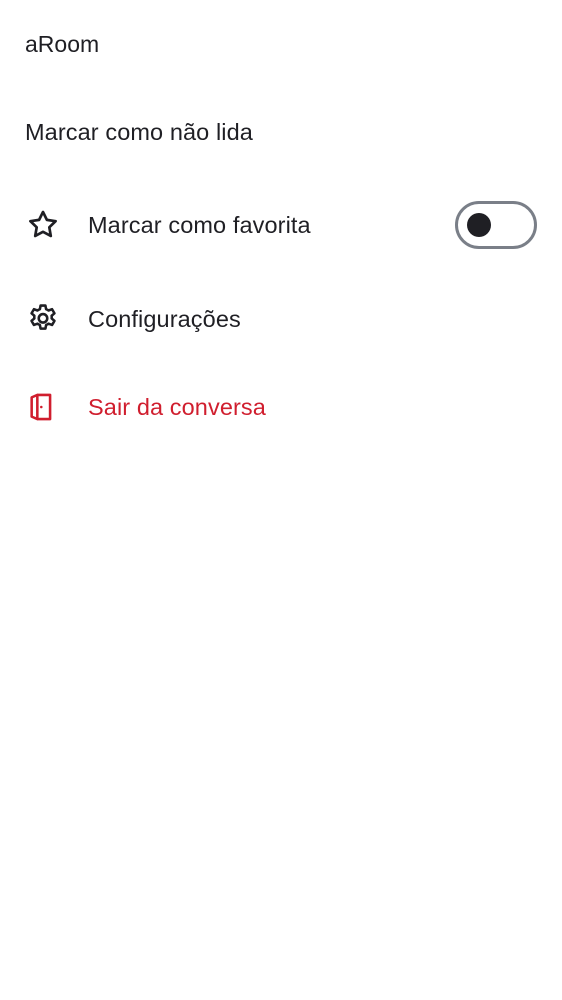 The height and width of the screenshot is (1000, 562). Describe the element at coordinates (199, 225) in the screenshot. I see `favorite-label: Marcar como favorita` at that location.